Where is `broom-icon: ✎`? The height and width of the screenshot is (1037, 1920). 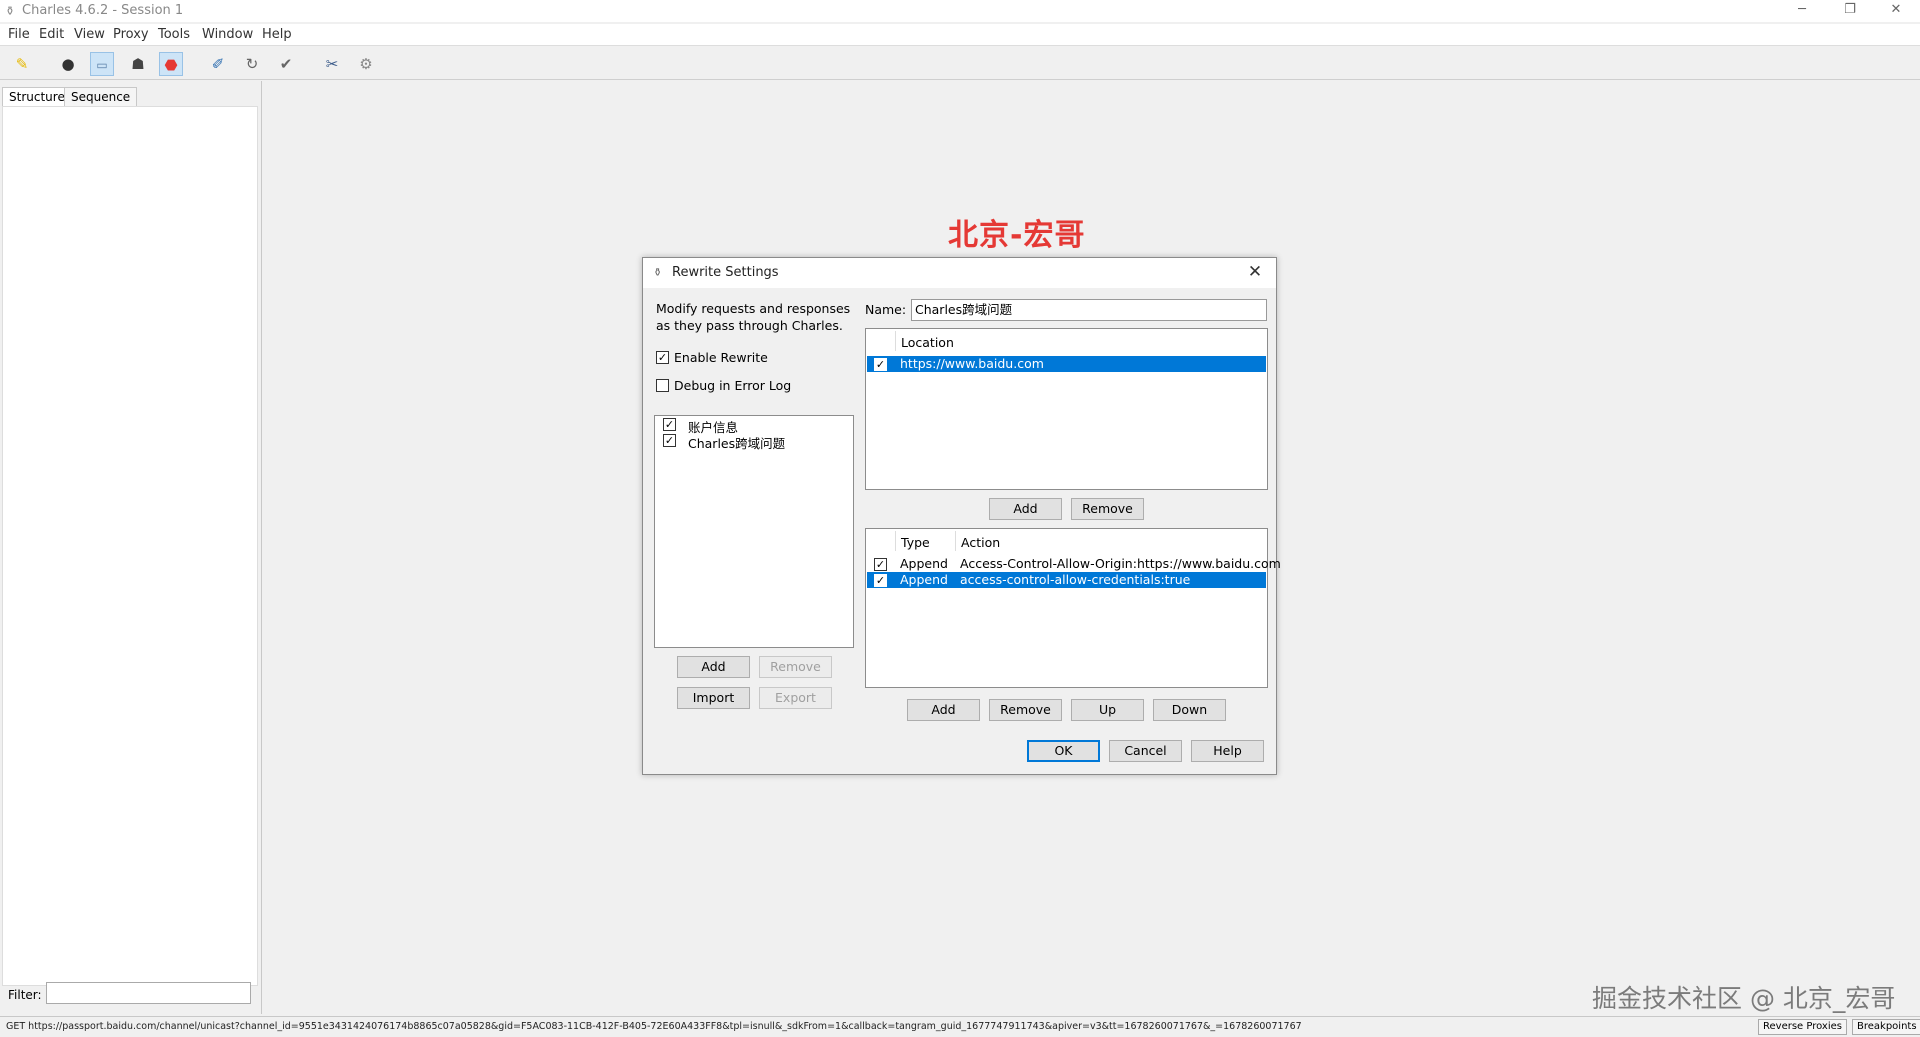 broom-icon: ✎ is located at coordinates (22, 64).